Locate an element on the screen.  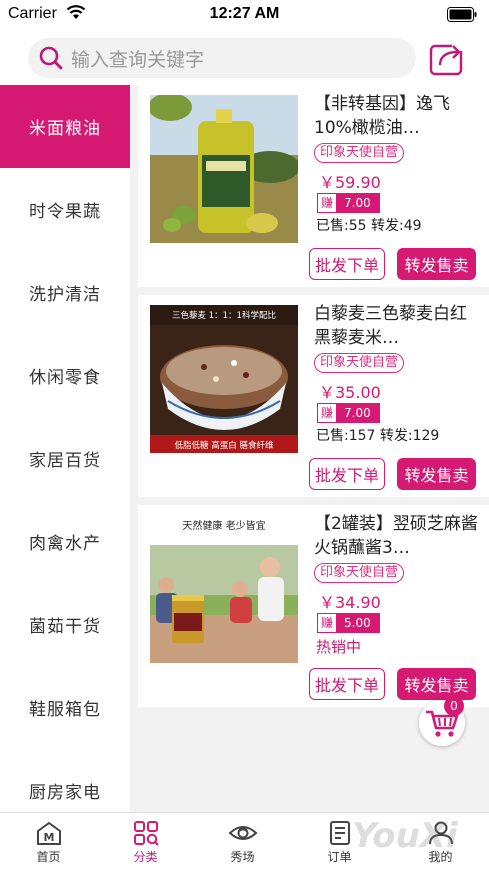
tab-category: 分类 is located at coordinates (145, 844).